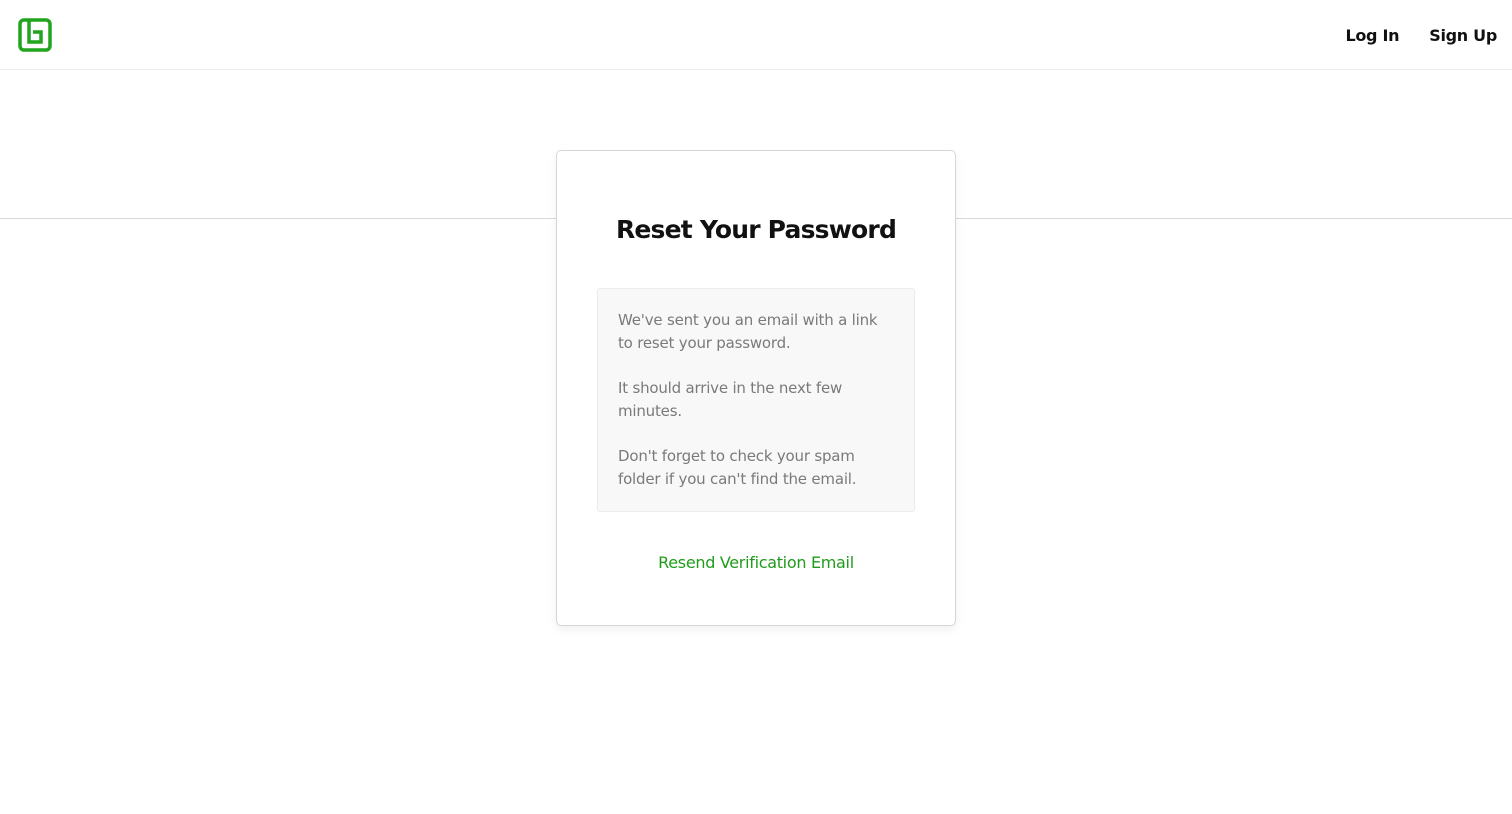 Image resolution: width=1512 pixels, height=814 pixels. Describe the element at coordinates (1463, 35) in the screenshot. I see `signup-link: Sign Up` at that location.